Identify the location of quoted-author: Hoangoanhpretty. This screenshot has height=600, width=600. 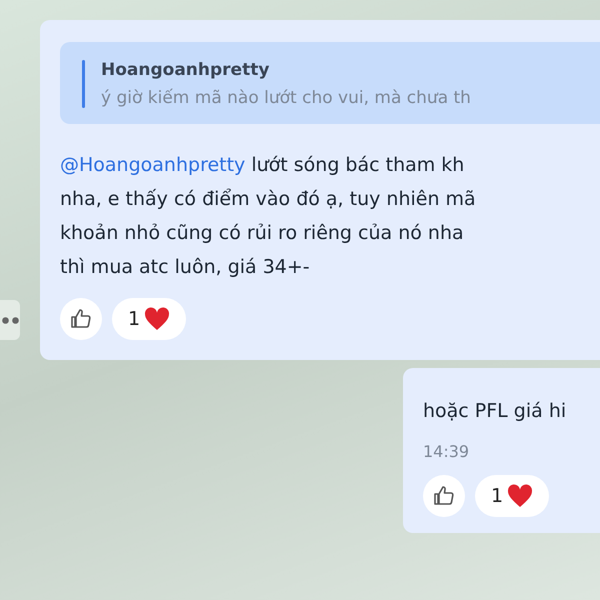
(185, 70).